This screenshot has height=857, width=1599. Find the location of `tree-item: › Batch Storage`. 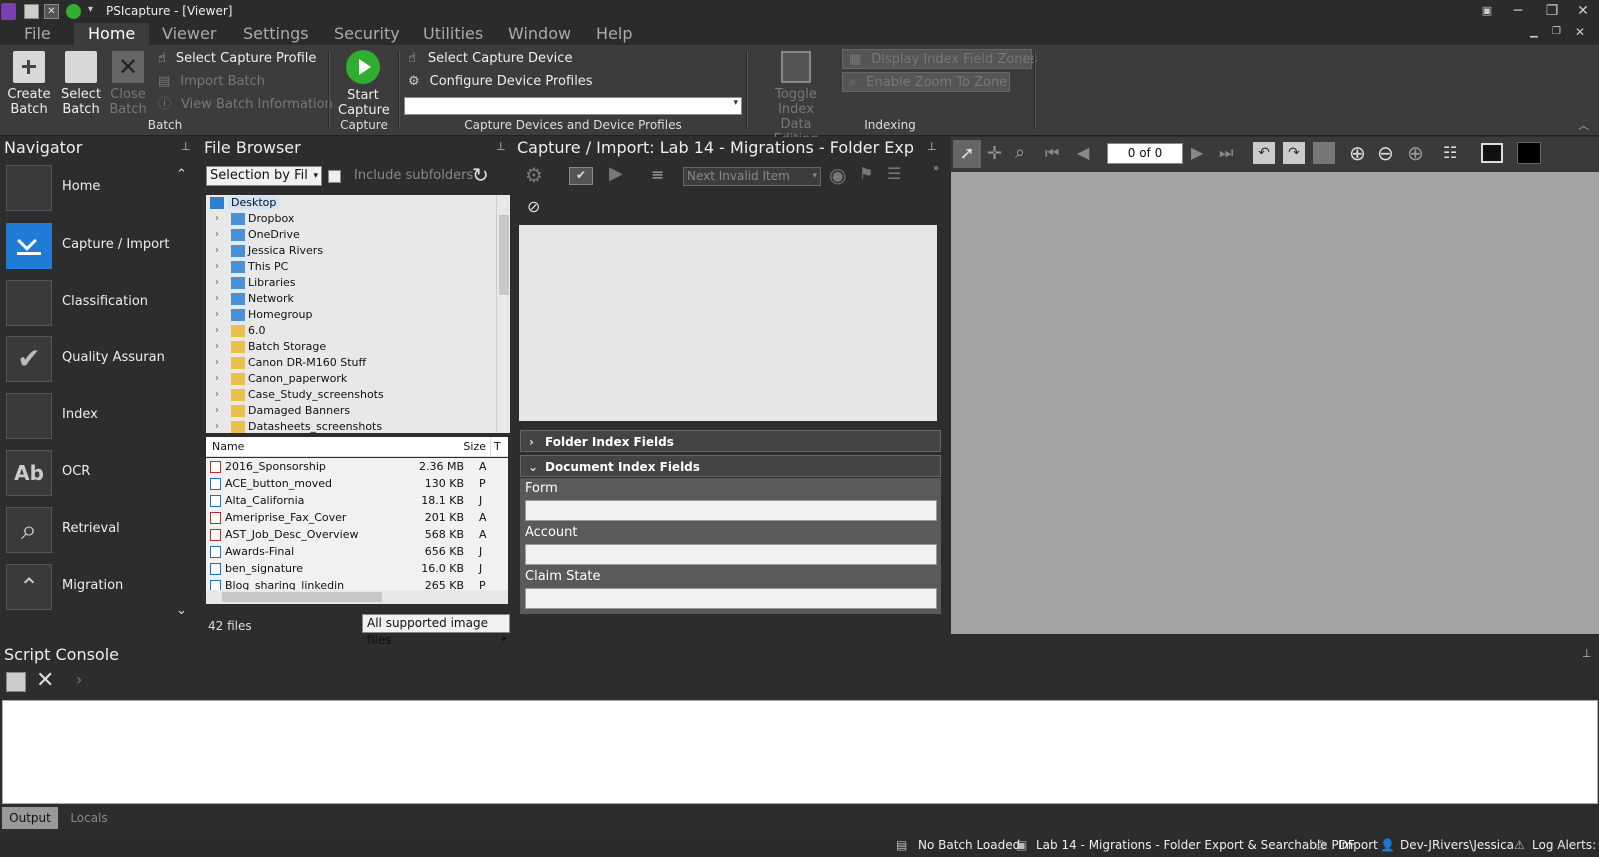

tree-item: › Batch Storage is located at coordinates (351, 347).